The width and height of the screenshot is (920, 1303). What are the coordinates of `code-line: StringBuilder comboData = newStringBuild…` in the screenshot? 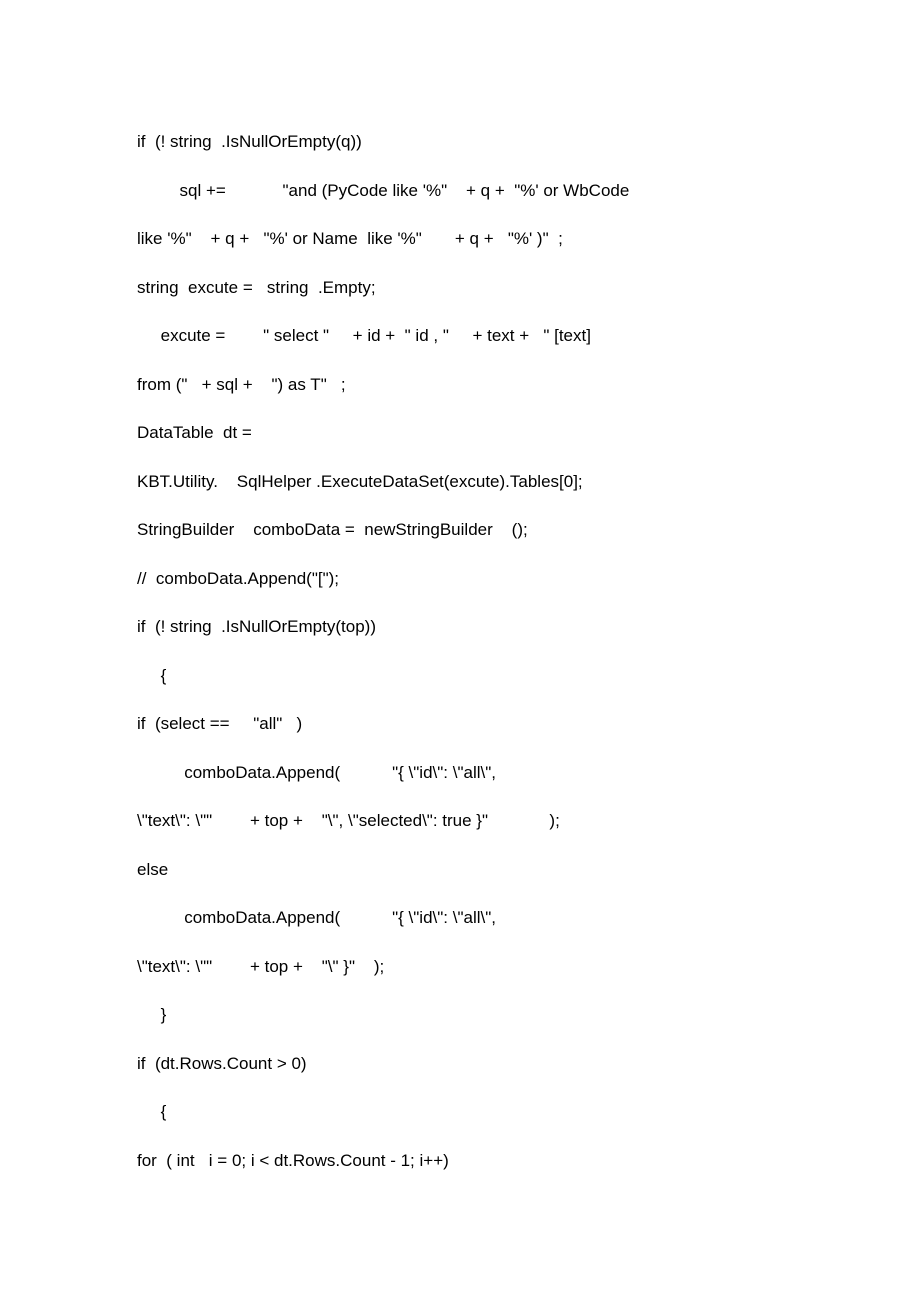 It's located at (332, 529).